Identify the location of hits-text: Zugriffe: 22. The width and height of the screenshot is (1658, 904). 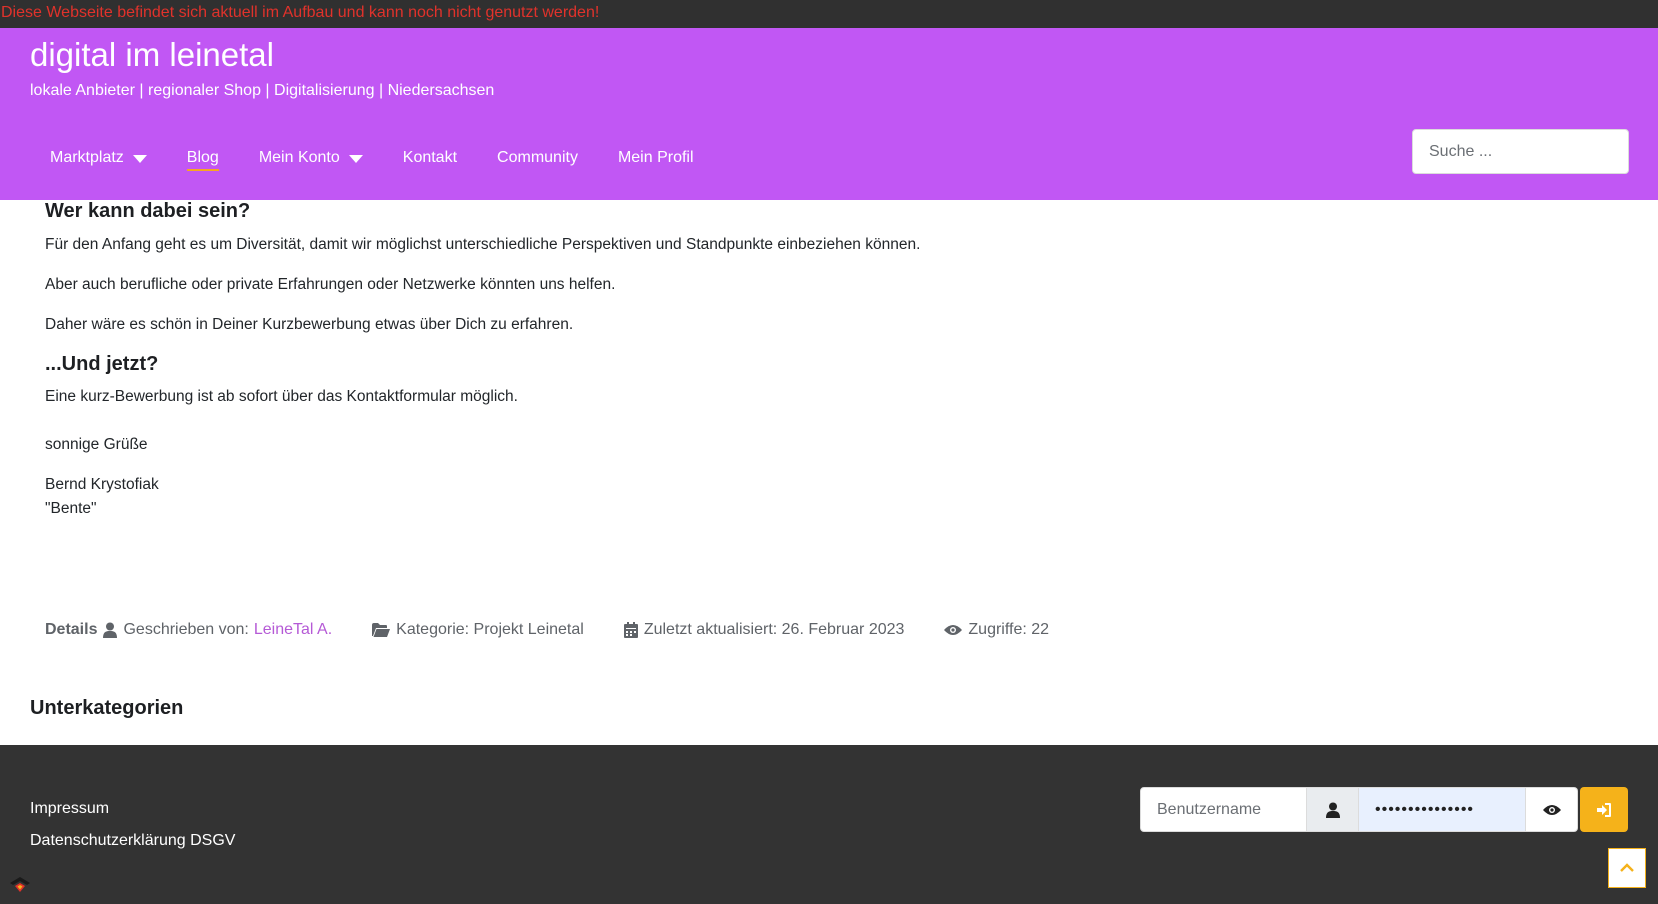
(1009, 629).